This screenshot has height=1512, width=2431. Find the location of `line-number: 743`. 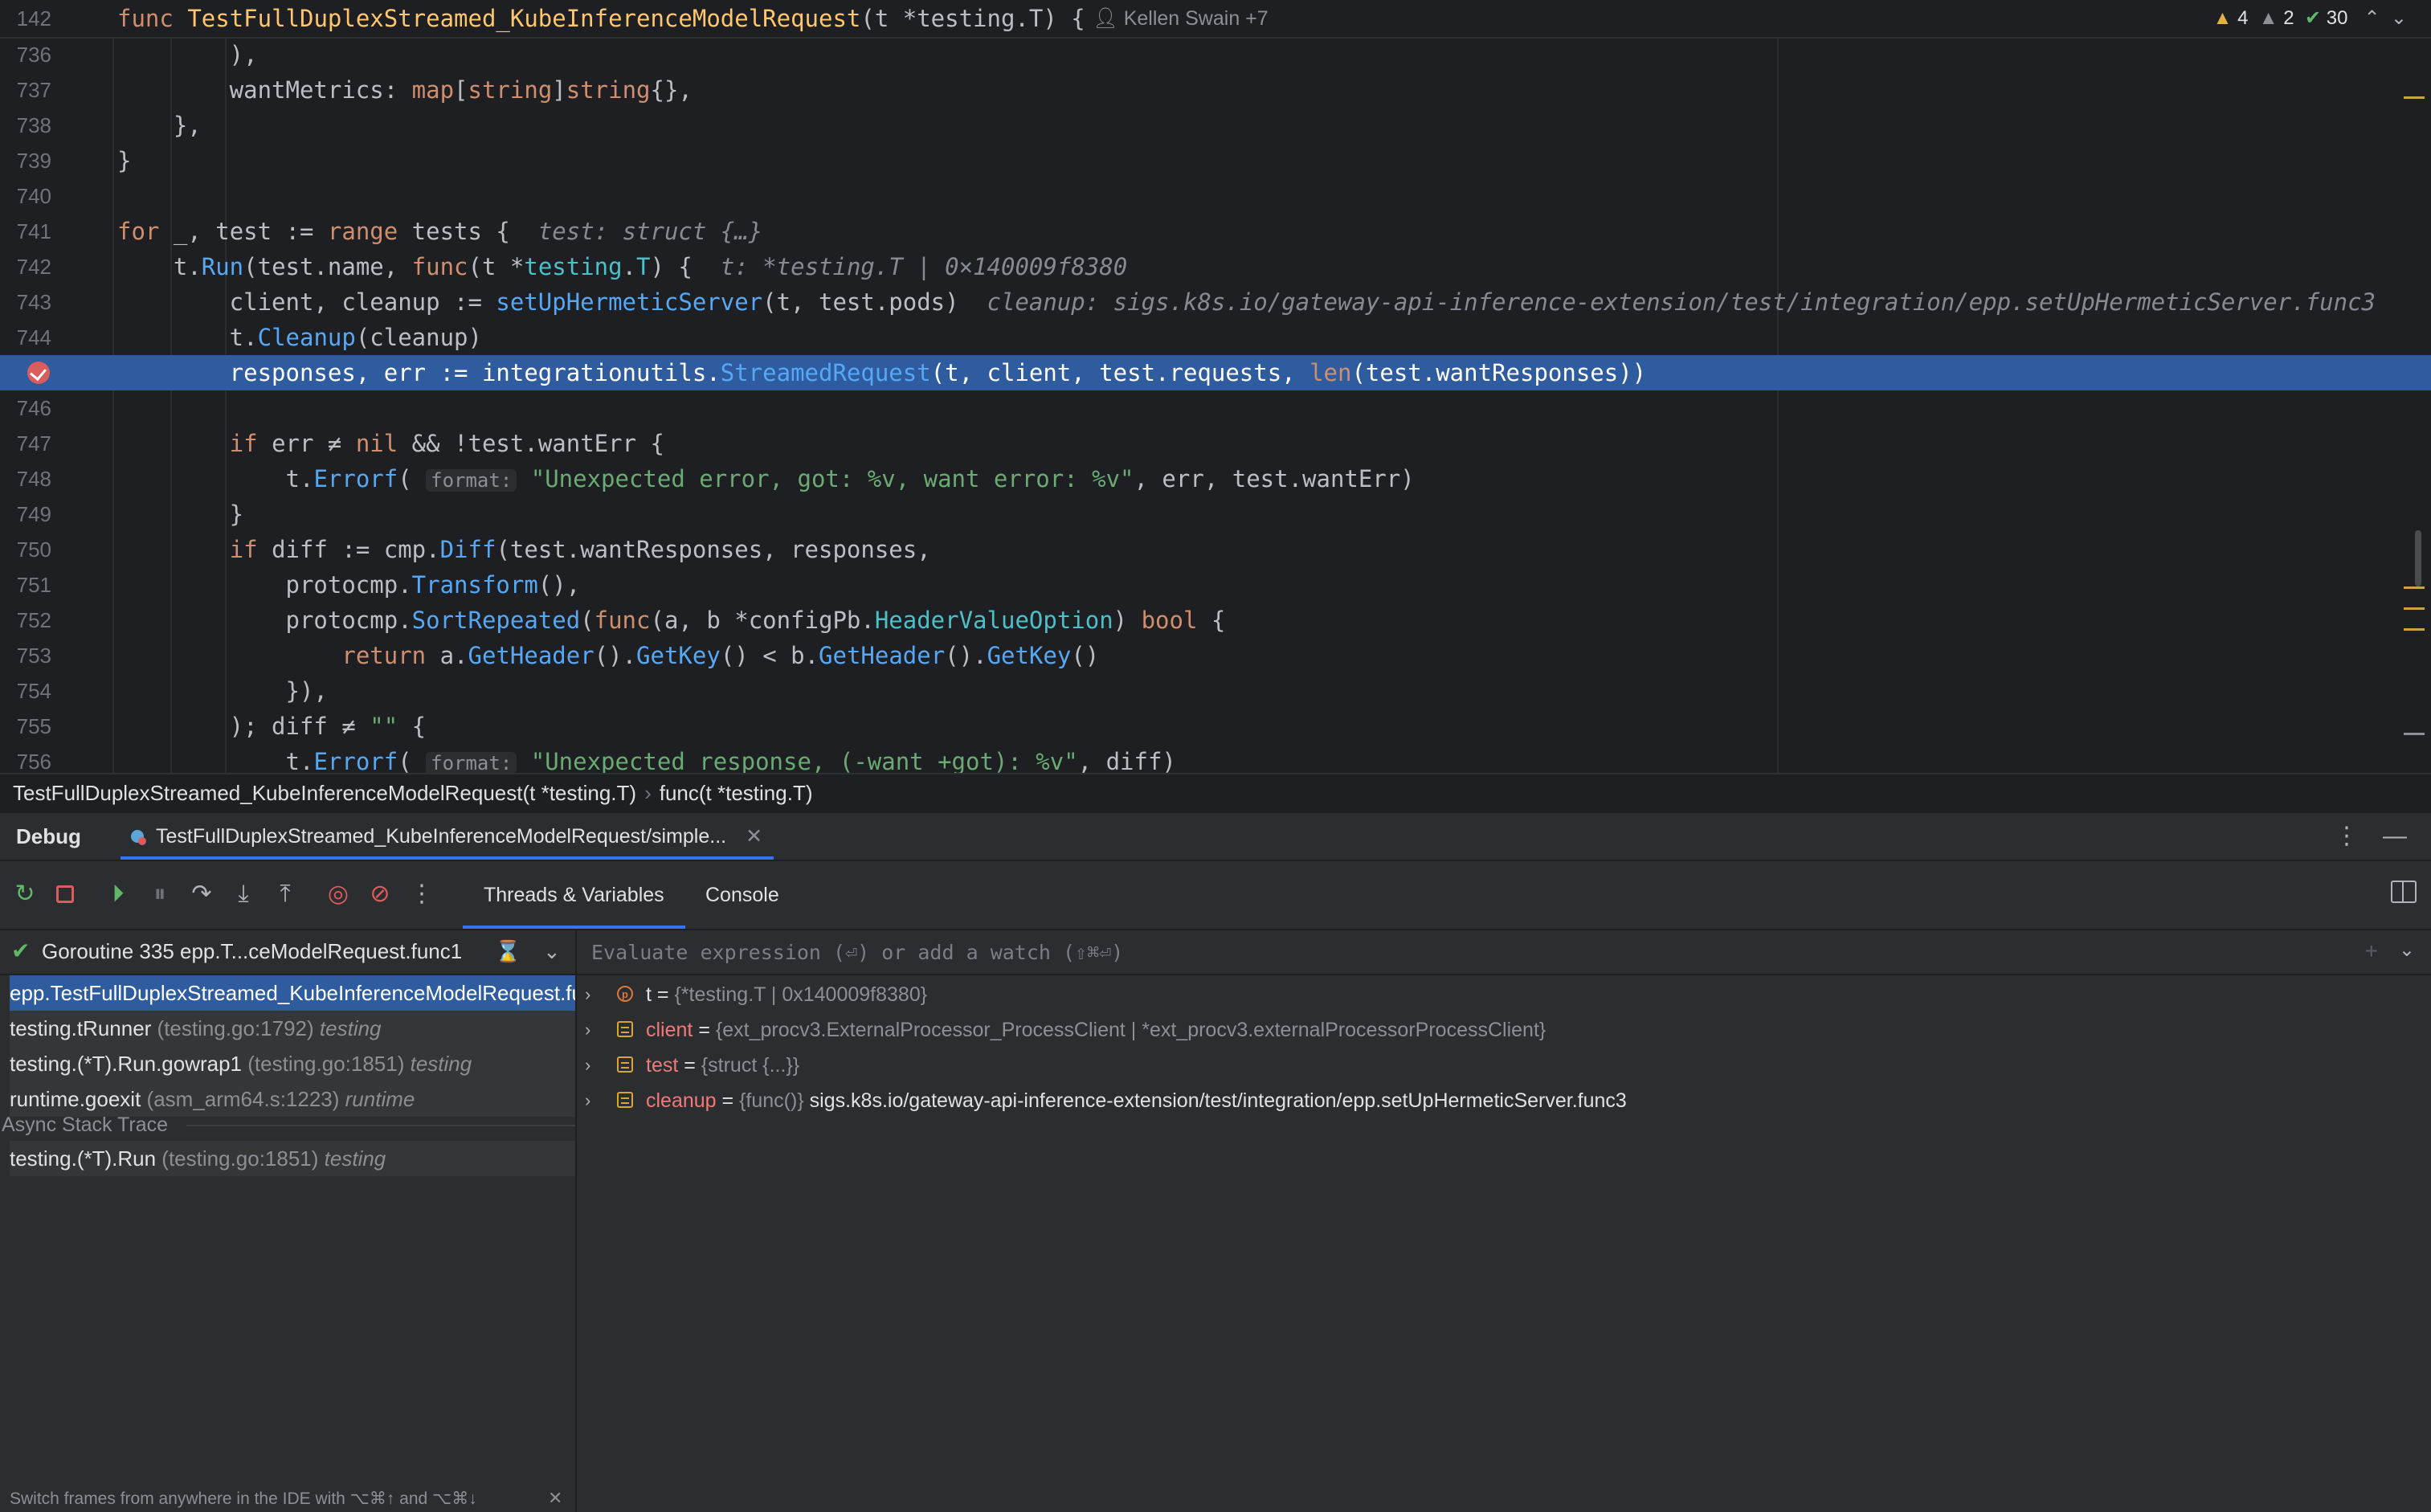

line-number: 743 is located at coordinates (25, 302).